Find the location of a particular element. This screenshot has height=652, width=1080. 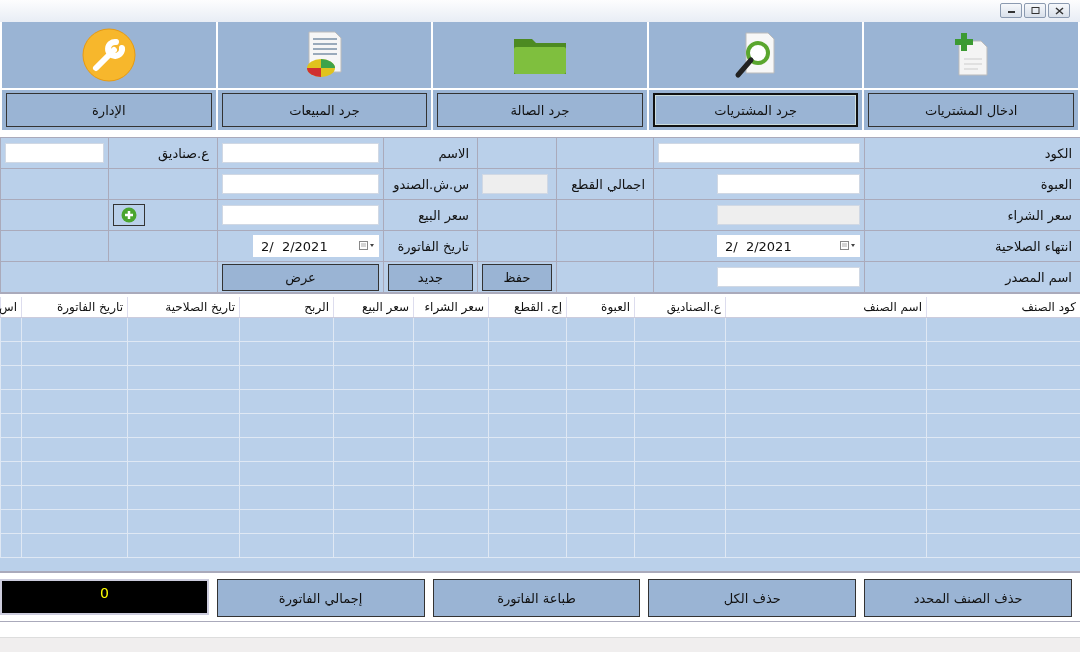

form-button: حفظ is located at coordinates (517, 277).